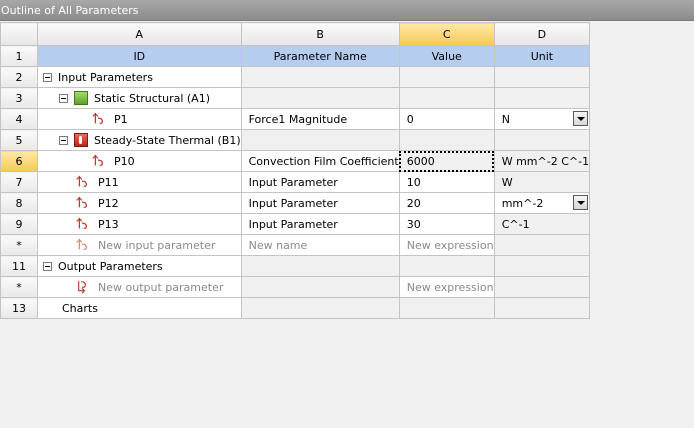  Describe the element at coordinates (320, 161) in the screenshot. I see `name-cell: Convection Film Coefficient` at that location.